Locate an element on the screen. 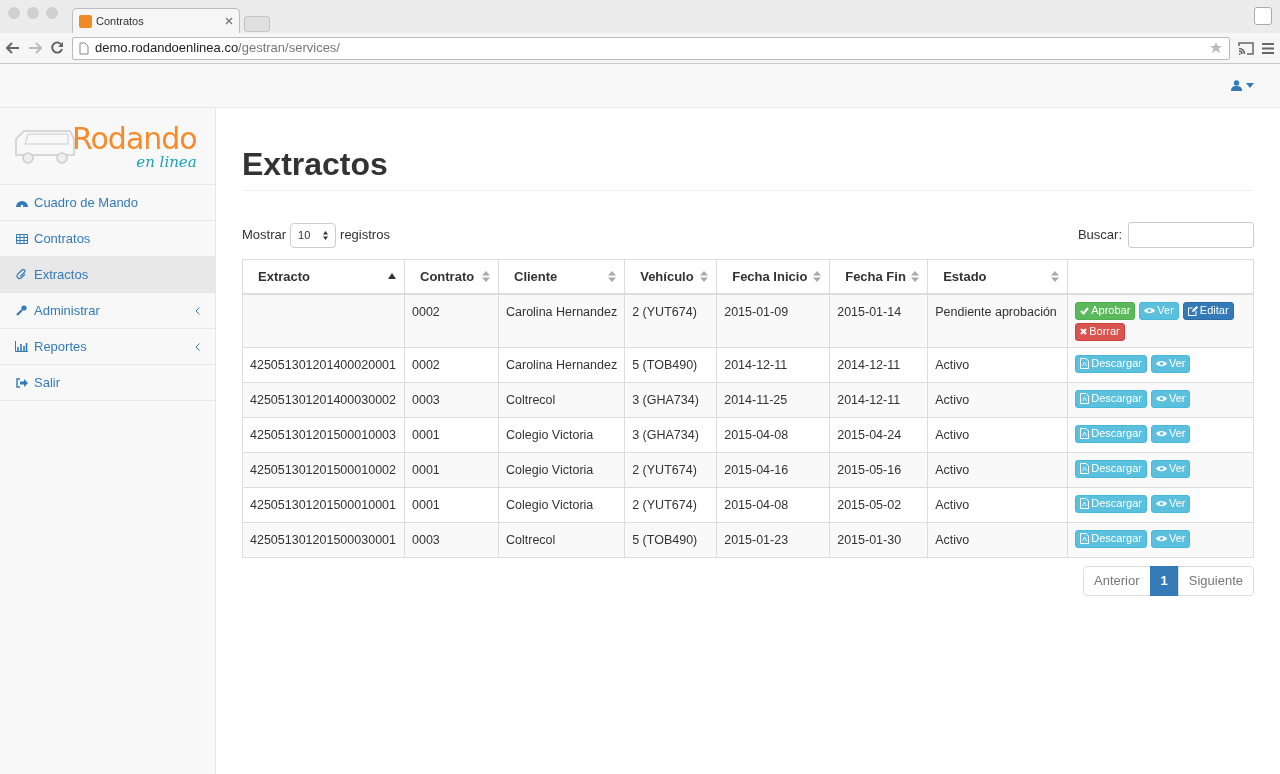  menu-icon is located at coordinates (1268, 48).